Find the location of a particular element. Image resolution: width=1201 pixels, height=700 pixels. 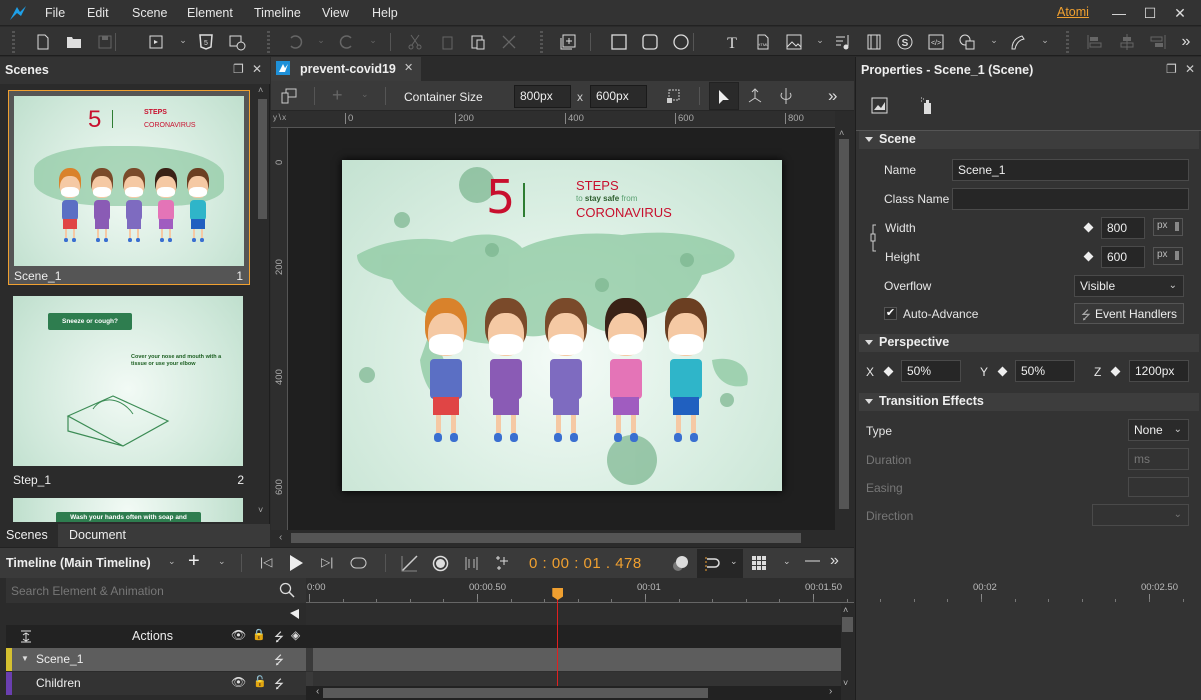

zoom-out-button: — is located at coordinates (812, 560).